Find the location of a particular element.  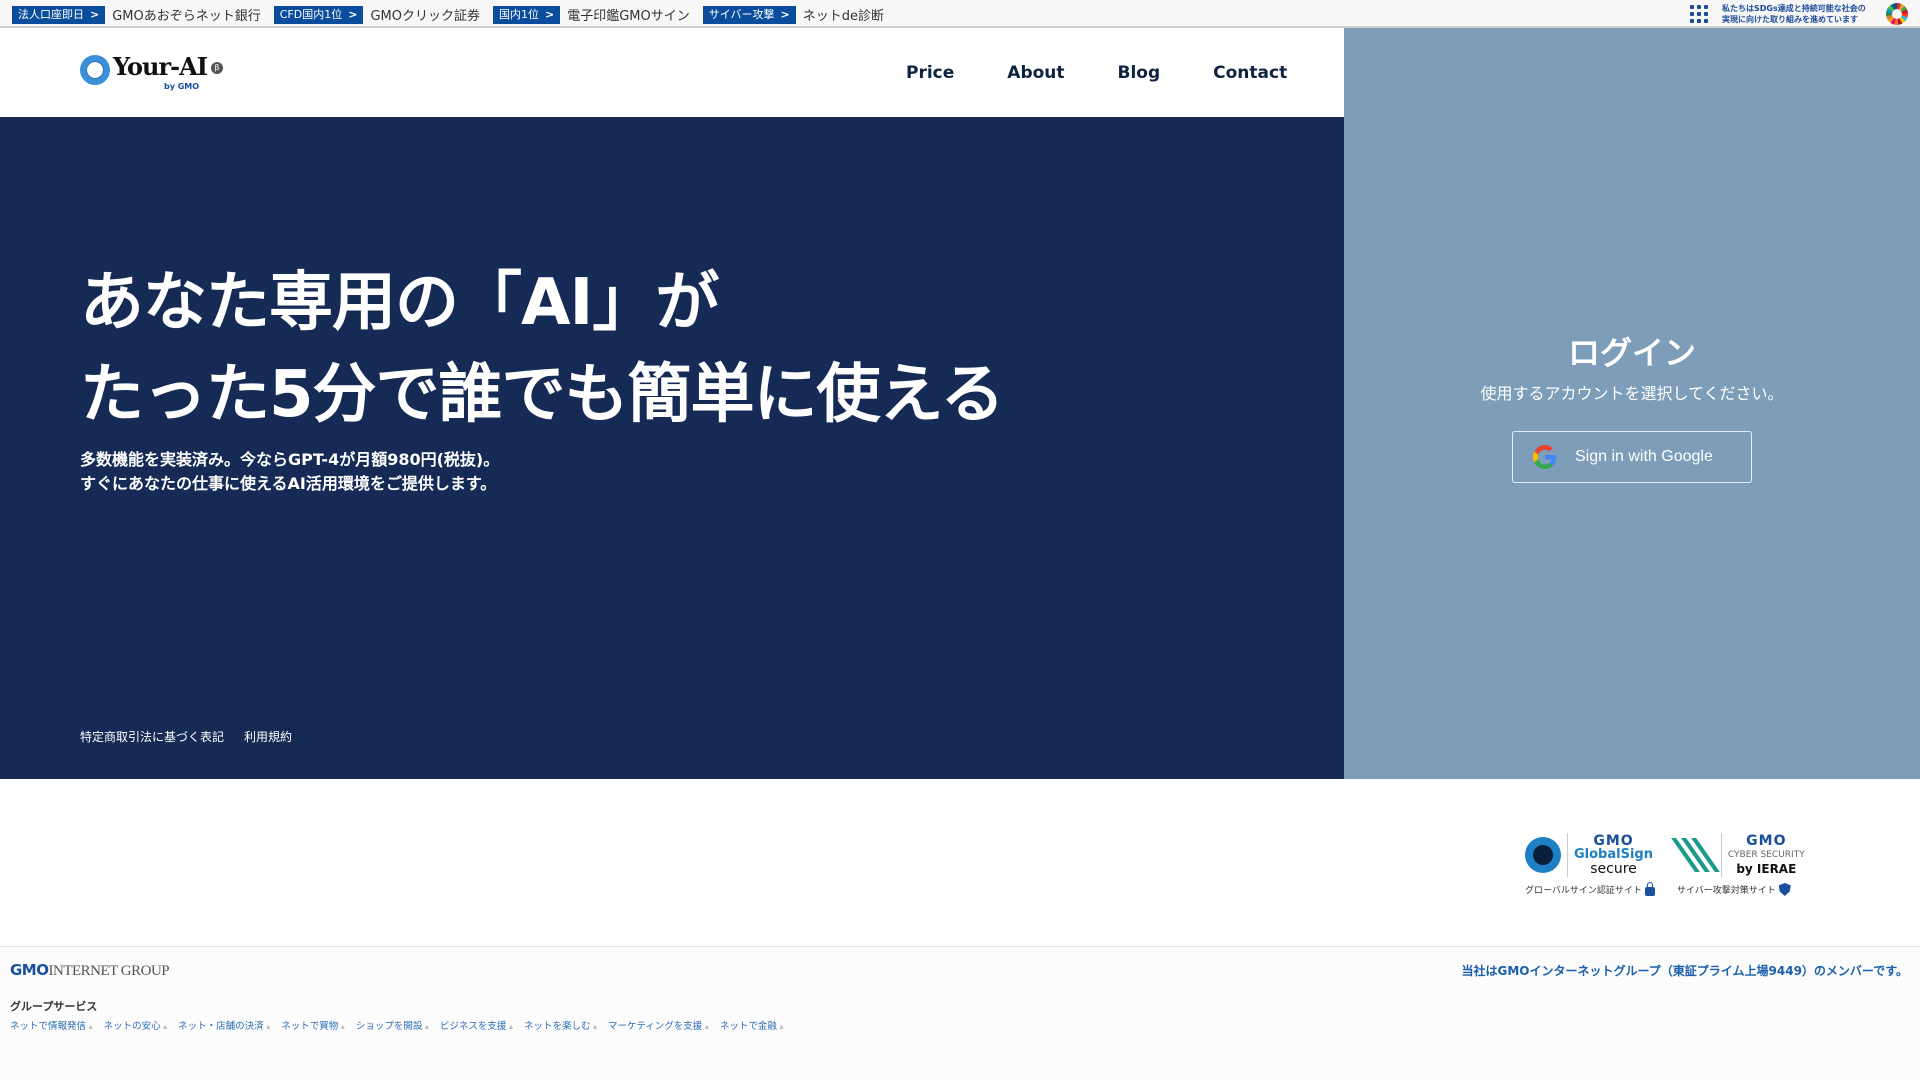

badge-name: GlobalSign is located at coordinates (1613, 854).